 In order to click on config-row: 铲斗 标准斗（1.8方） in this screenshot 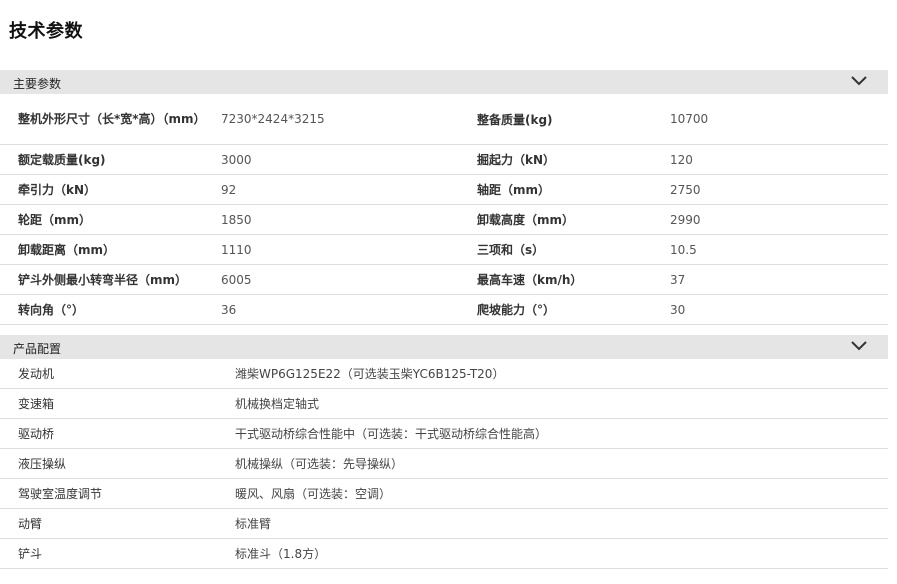, I will do `click(444, 553)`.